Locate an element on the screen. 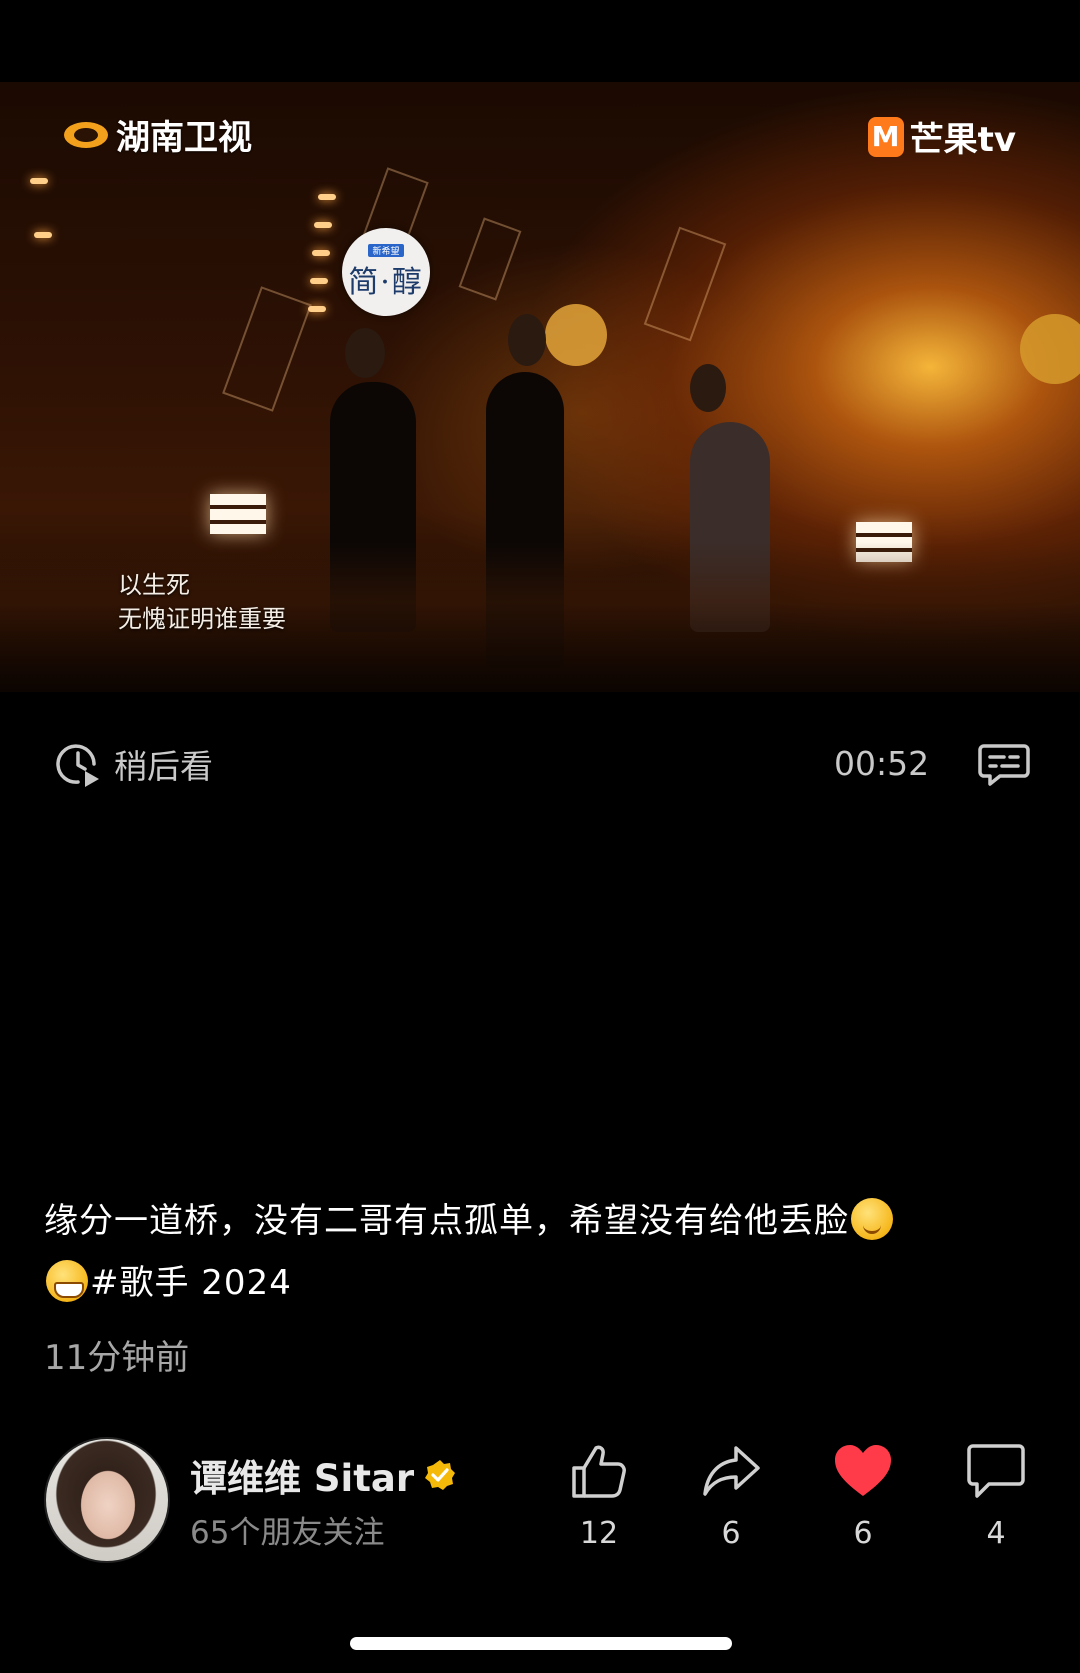 This screenshot has width=1080, height=1673. platform-logo: M 芒果tv is located at coordinates (941, 136).